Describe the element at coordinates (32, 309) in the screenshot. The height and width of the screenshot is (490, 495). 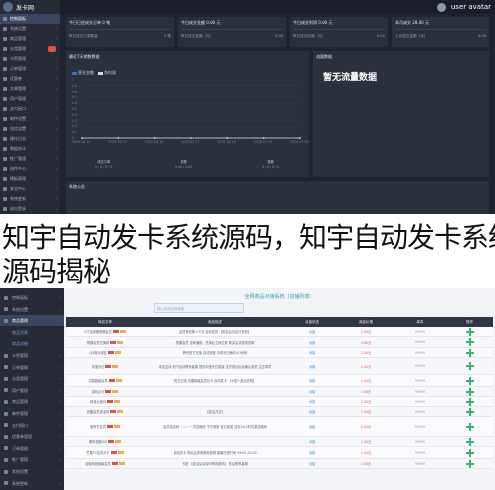
I see `sidebar-item: 系统设置 ›` at that location.